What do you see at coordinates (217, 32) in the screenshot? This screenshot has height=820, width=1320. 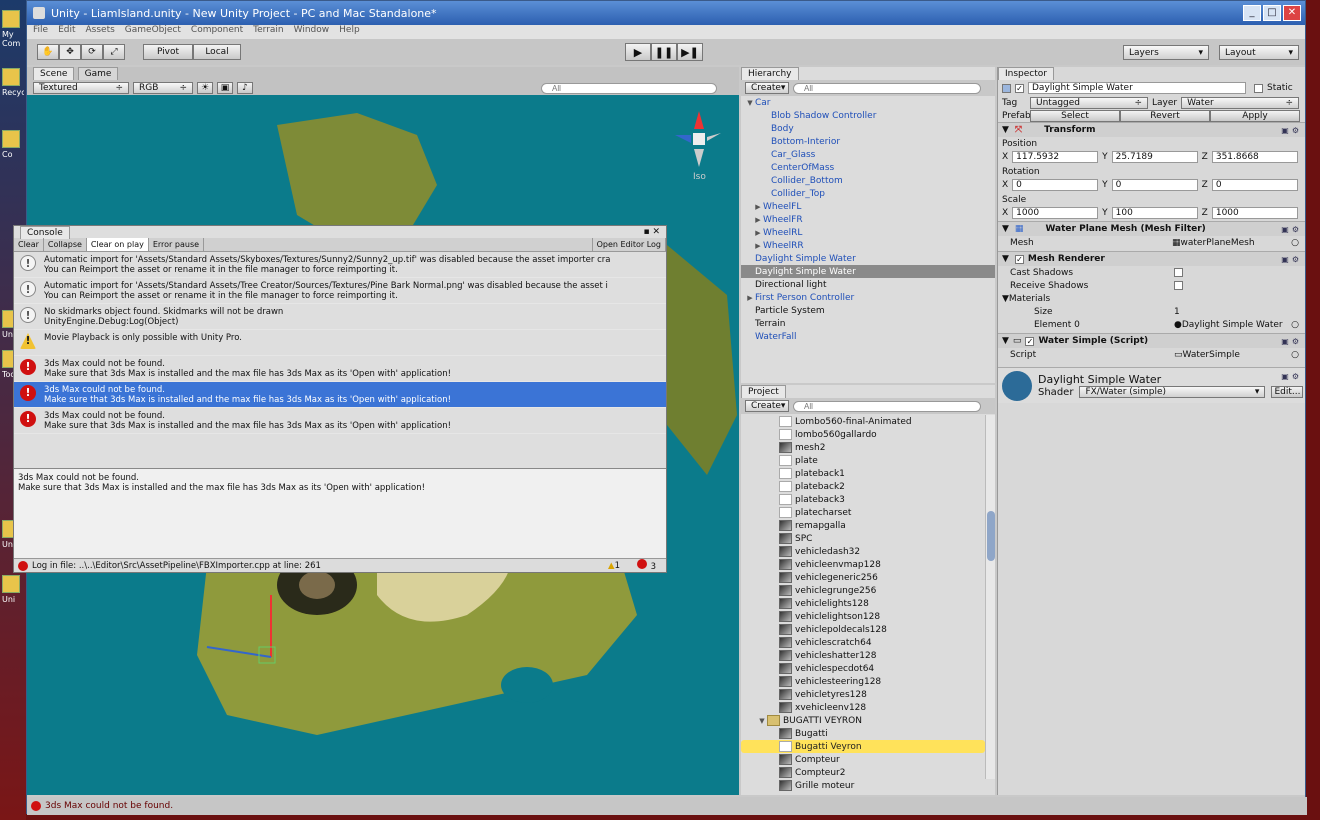 I see `menu-component: Component` at bounding box center [217, 32].